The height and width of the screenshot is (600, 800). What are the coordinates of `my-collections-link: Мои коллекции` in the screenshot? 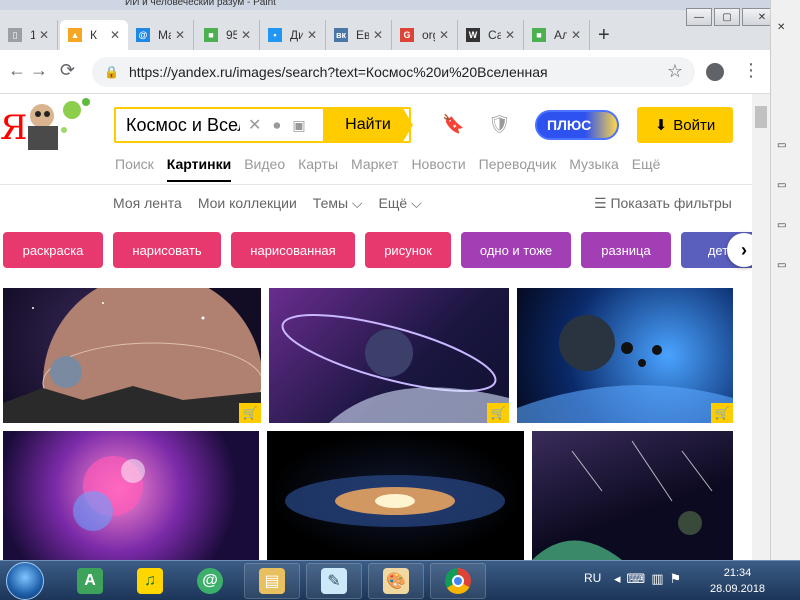 It's located at (247, 203).